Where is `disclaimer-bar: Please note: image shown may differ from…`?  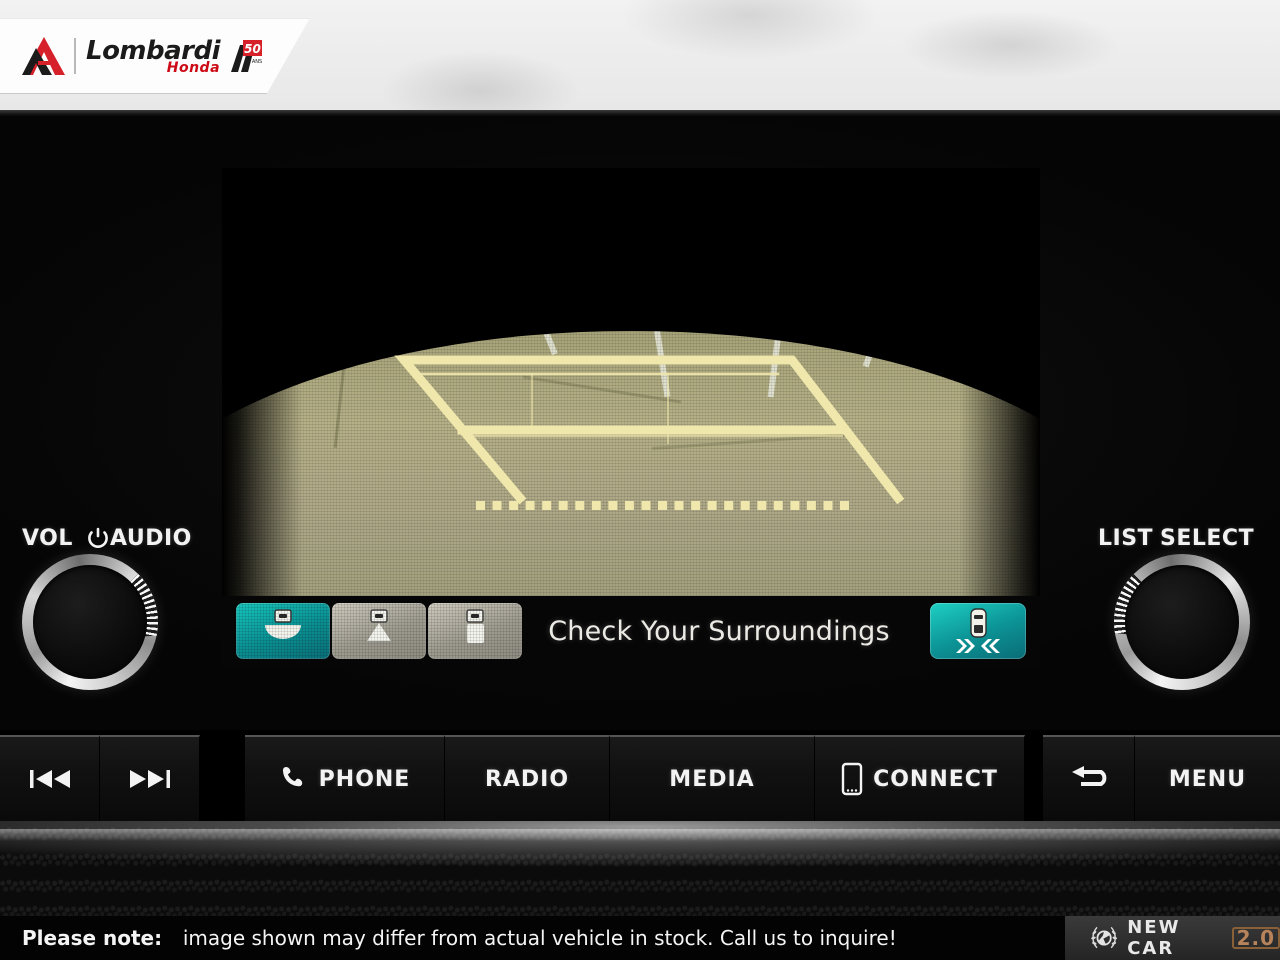
disclaimer-bar: Please note: image shown may differ from… is located at coordinates (640, 938).